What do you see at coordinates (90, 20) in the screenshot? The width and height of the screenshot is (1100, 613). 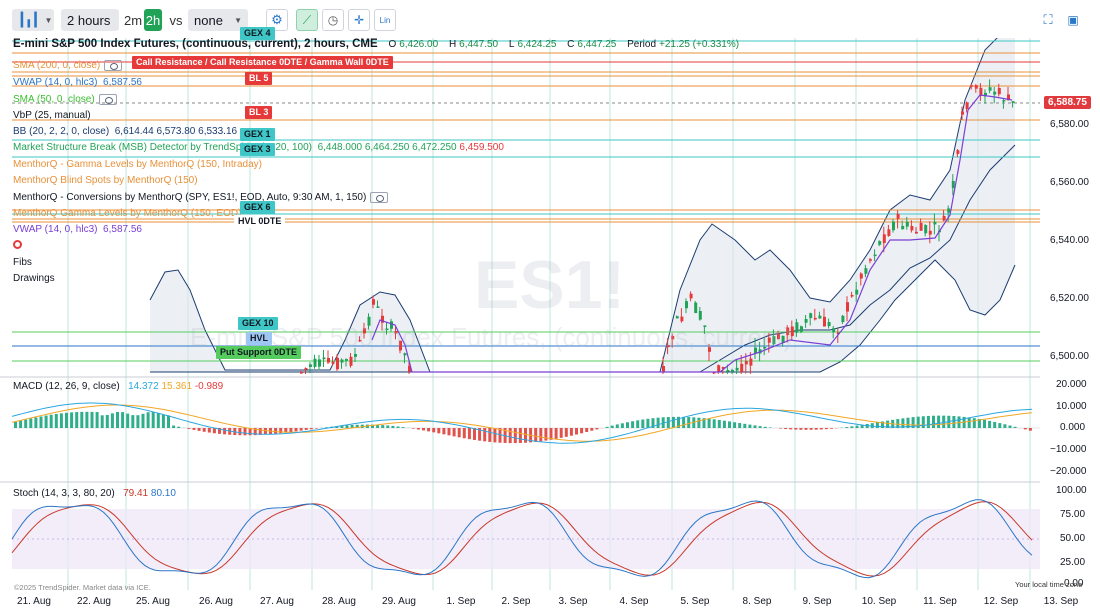 I see `interval-select: 2 hours` at bounding box center [90, 20].